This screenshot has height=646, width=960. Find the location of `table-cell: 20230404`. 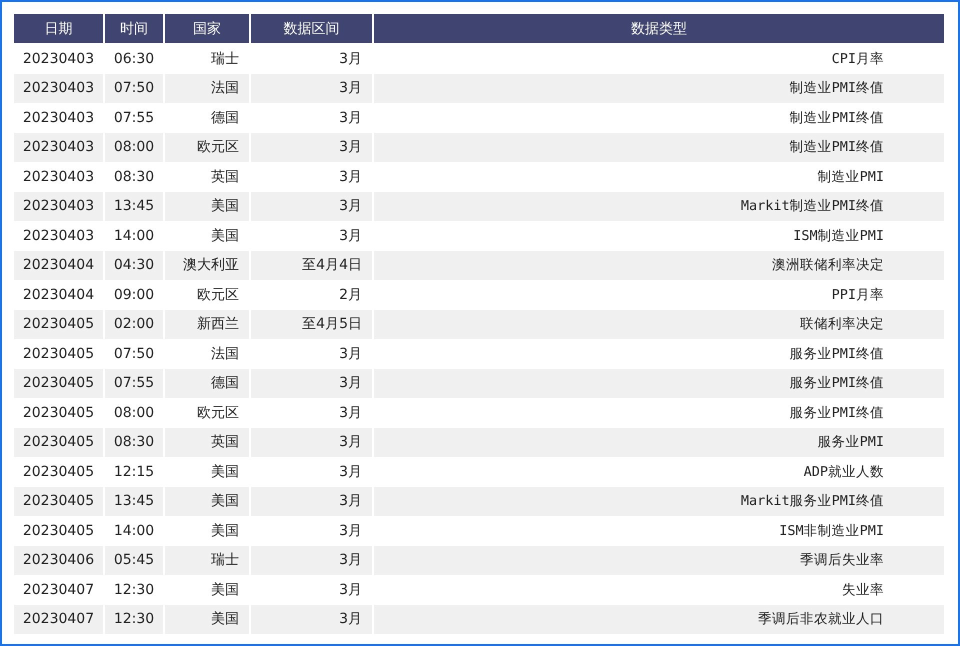

table-cell: 20230404 is located at coordinates (58, 265).